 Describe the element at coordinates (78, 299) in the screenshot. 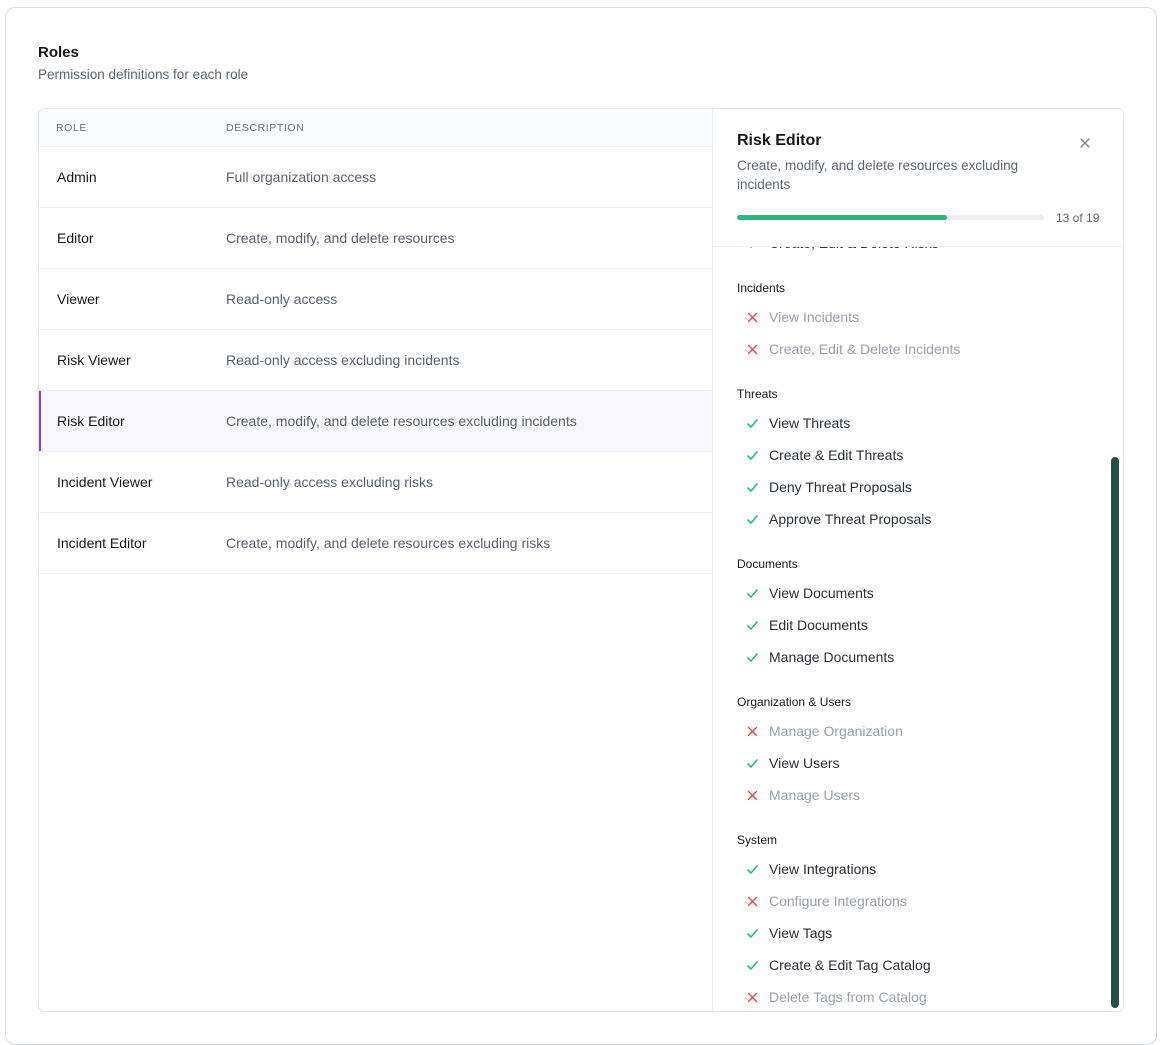

I see `role-name: Viewer` at that location.